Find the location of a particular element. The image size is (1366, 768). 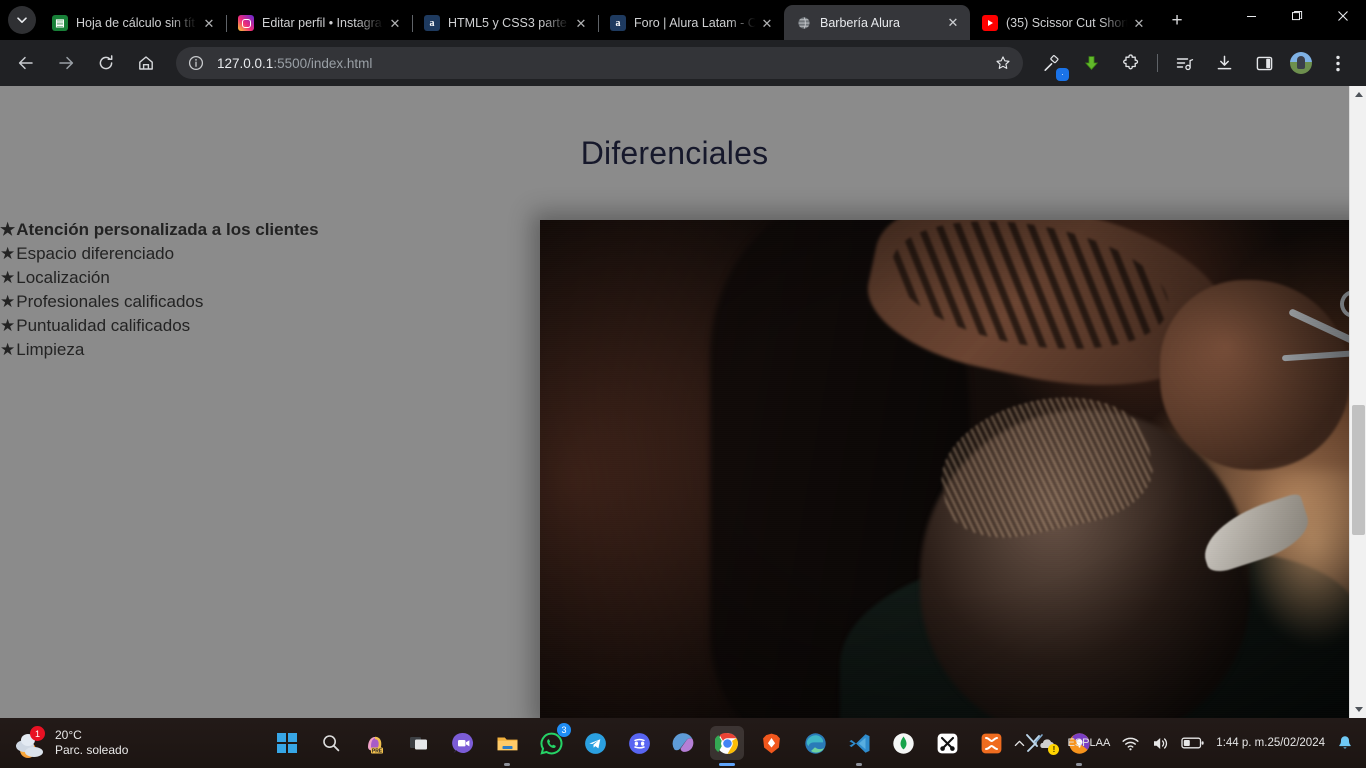

browser-tab-1: Editar perfil • Instagra ✕ is located at coordinates (319, 23).